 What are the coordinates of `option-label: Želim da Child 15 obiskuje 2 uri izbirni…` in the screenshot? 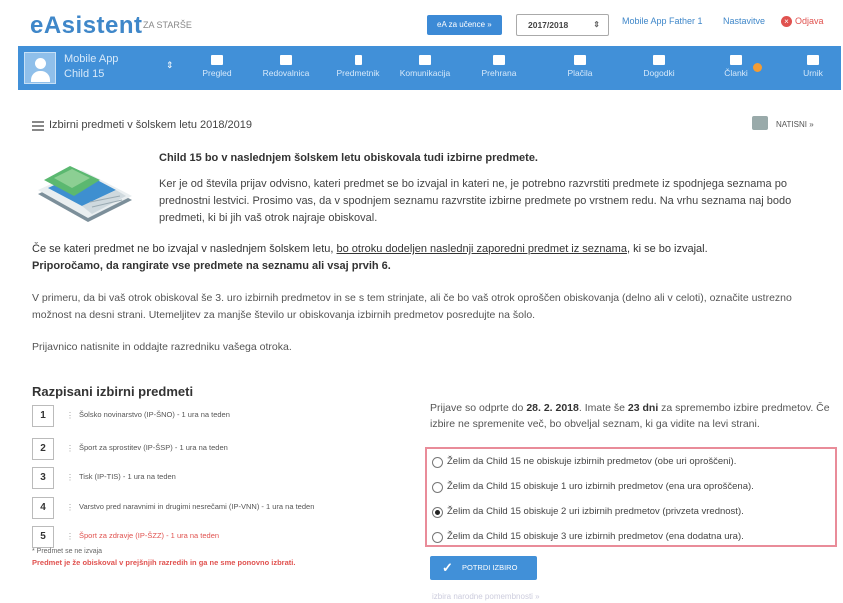 It's located at (595, 511).